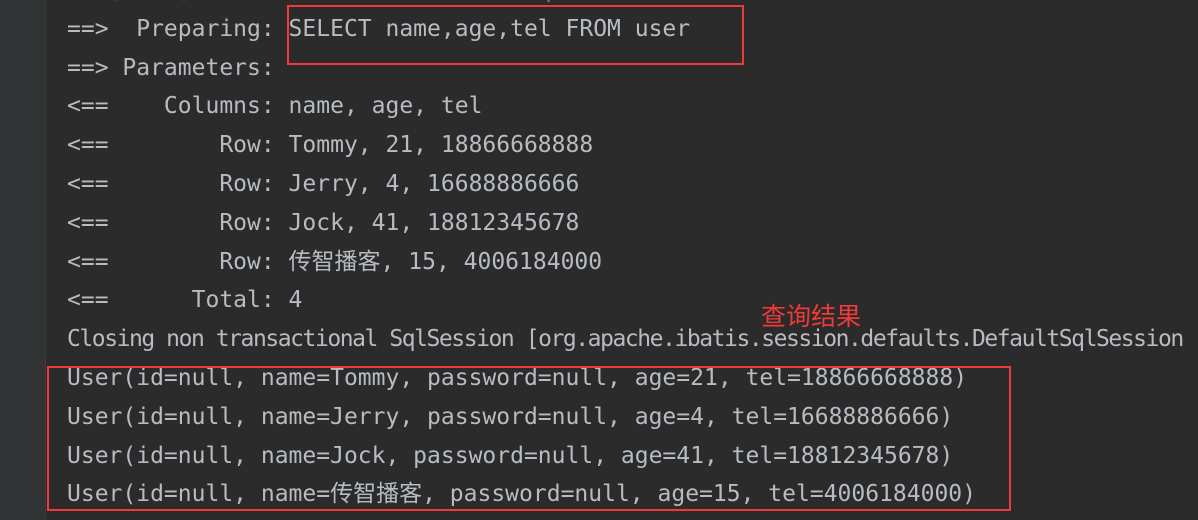  I want to click on console-line-row: <== Row: 传智播客, 15, 4006184000, so click(335, 261).